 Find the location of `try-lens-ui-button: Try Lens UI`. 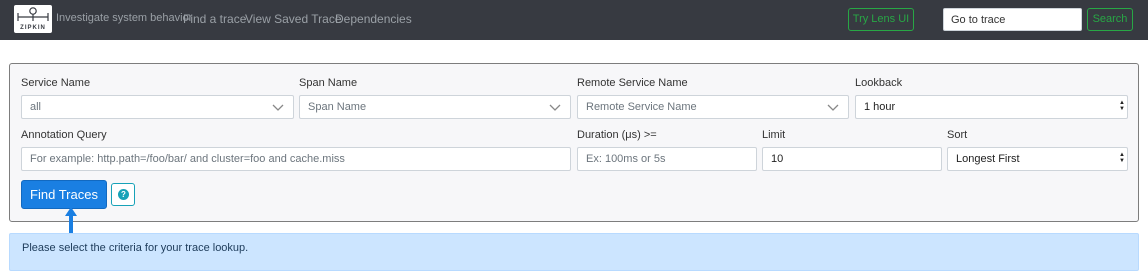

try-lens-ui-button: Try Lens UI is located at coordinates (881, 19).